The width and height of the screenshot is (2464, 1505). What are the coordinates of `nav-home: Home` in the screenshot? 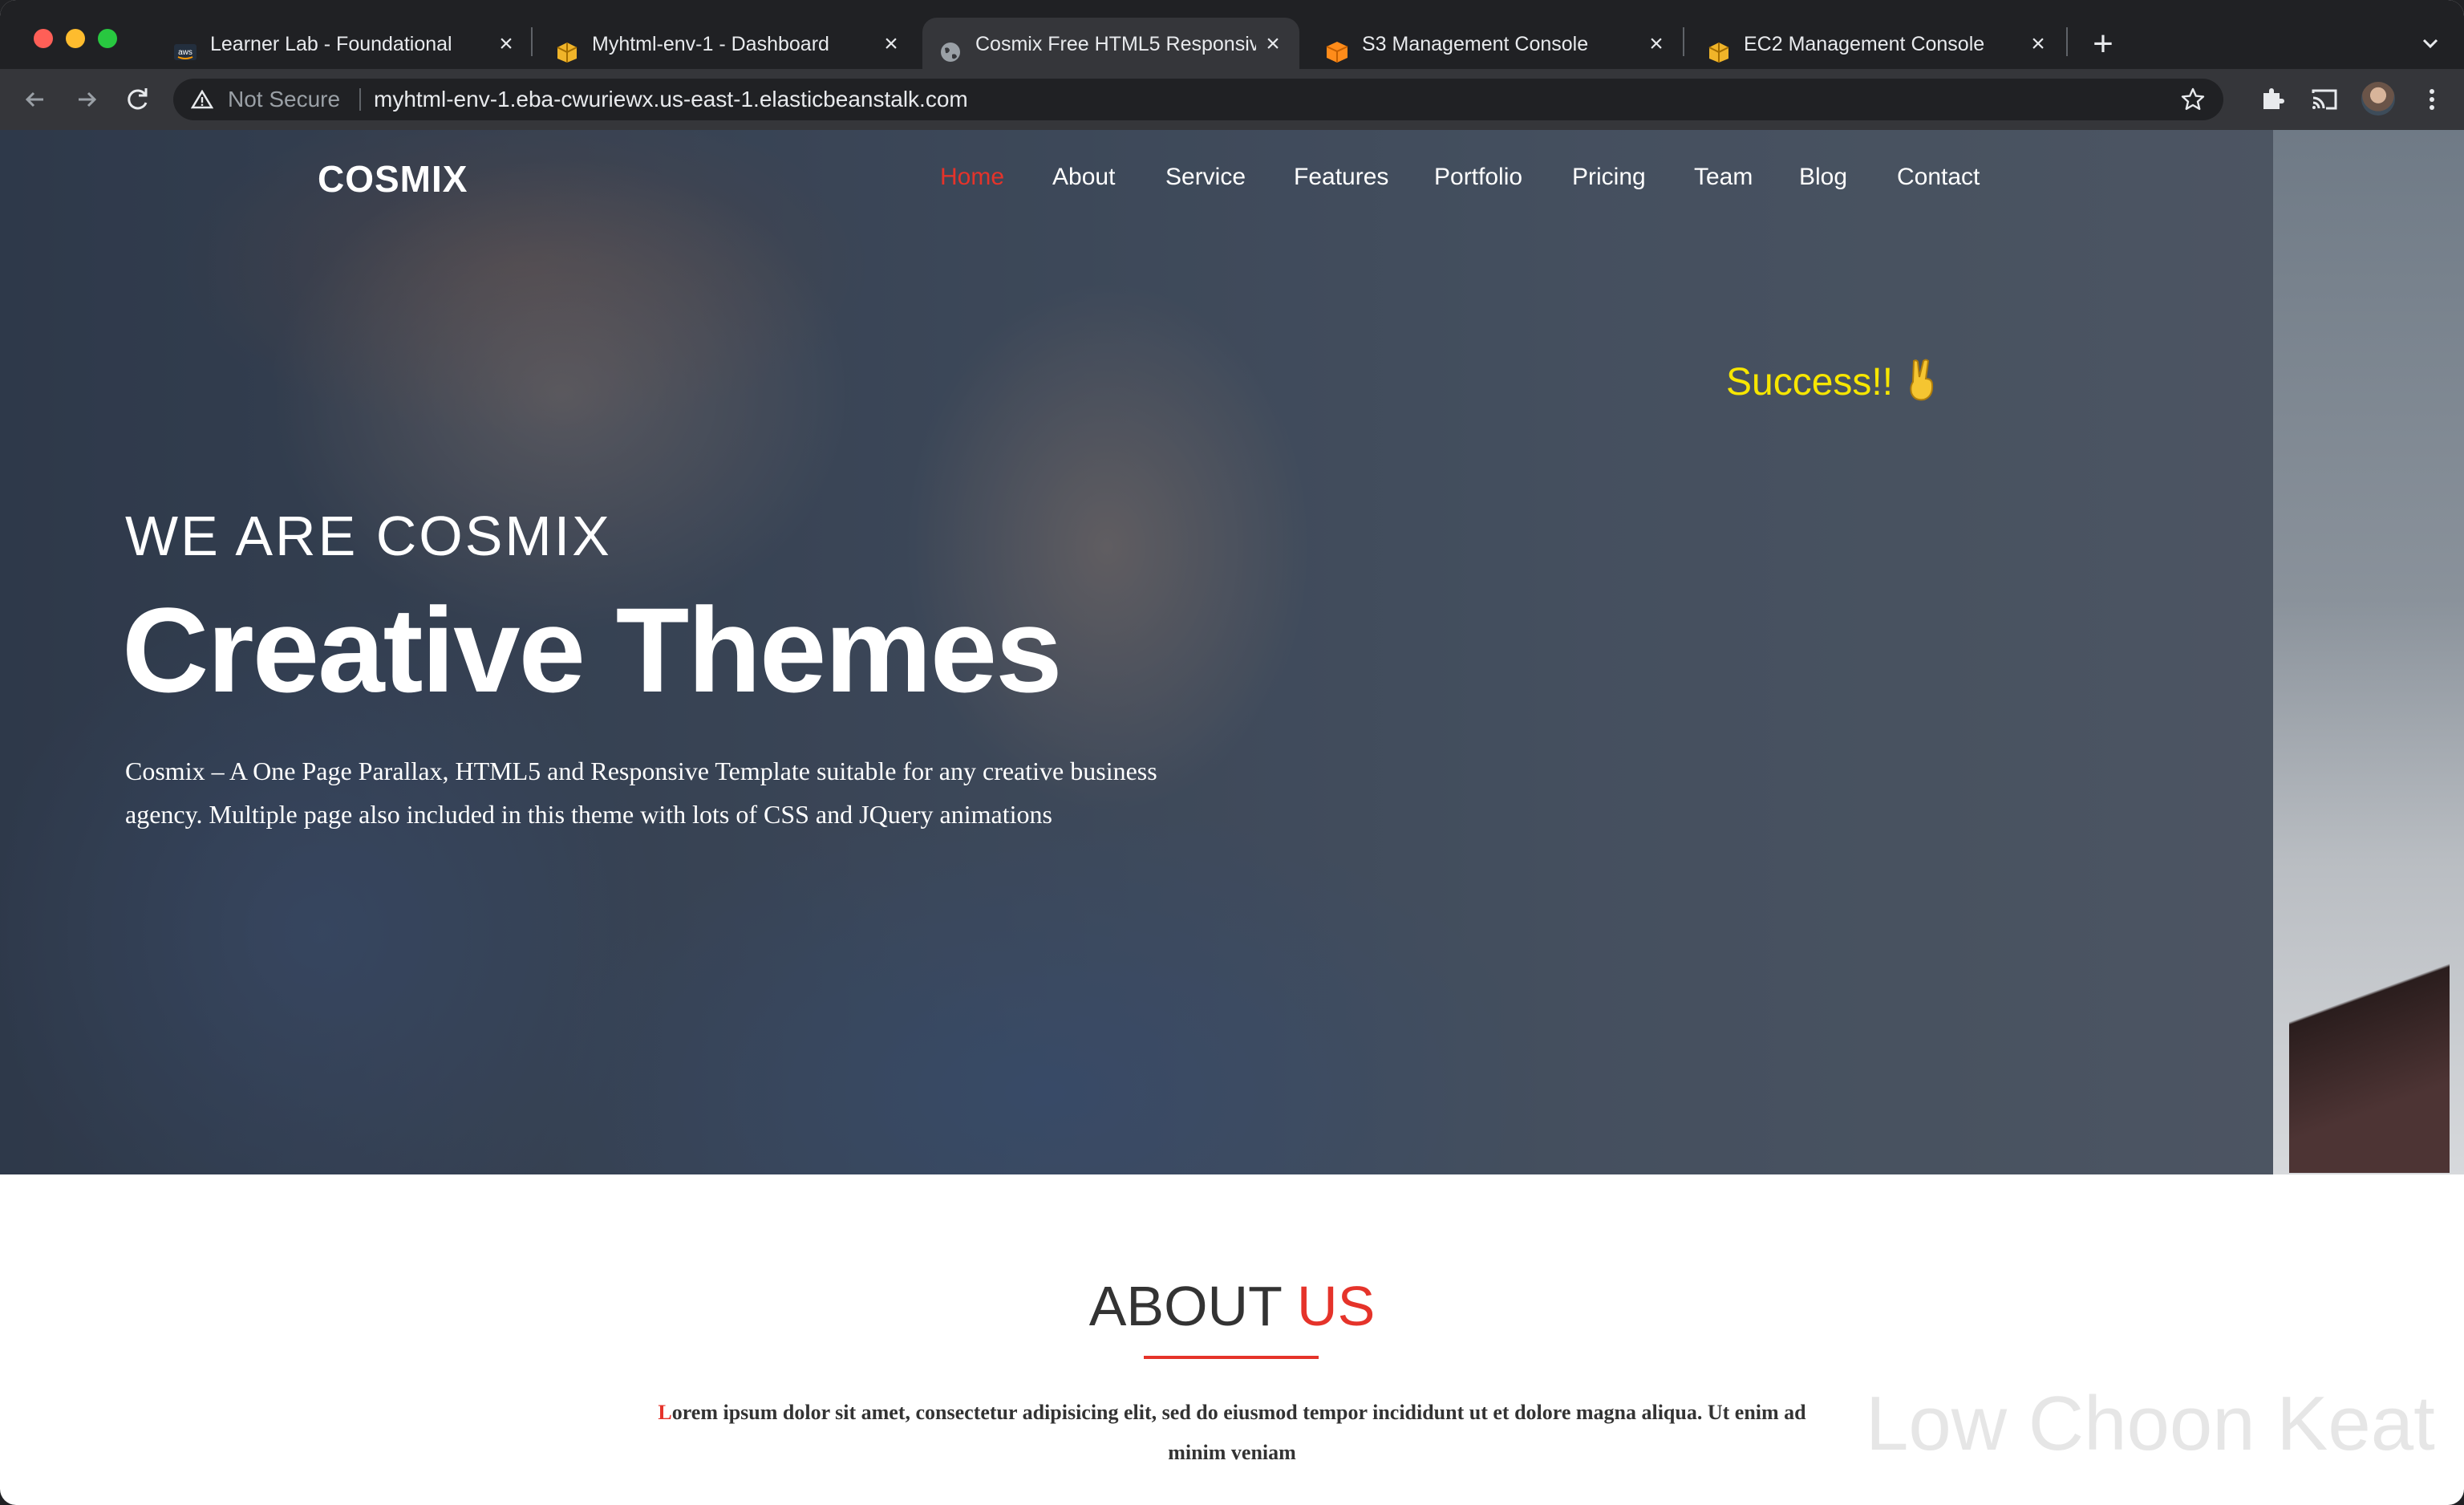 It's located at (972, 177).